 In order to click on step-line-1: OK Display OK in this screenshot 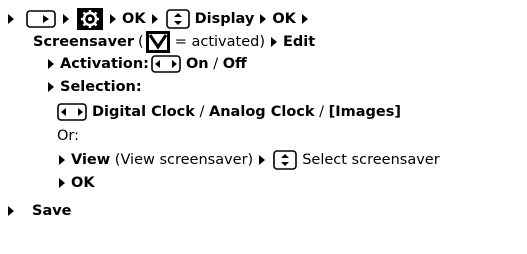, I will do `click(160, 19)`.